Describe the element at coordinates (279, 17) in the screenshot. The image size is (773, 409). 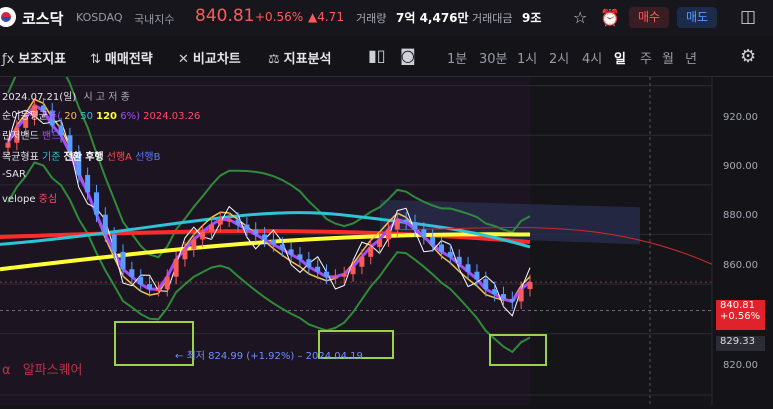
I see `change-percent: +0.56%` at that location.